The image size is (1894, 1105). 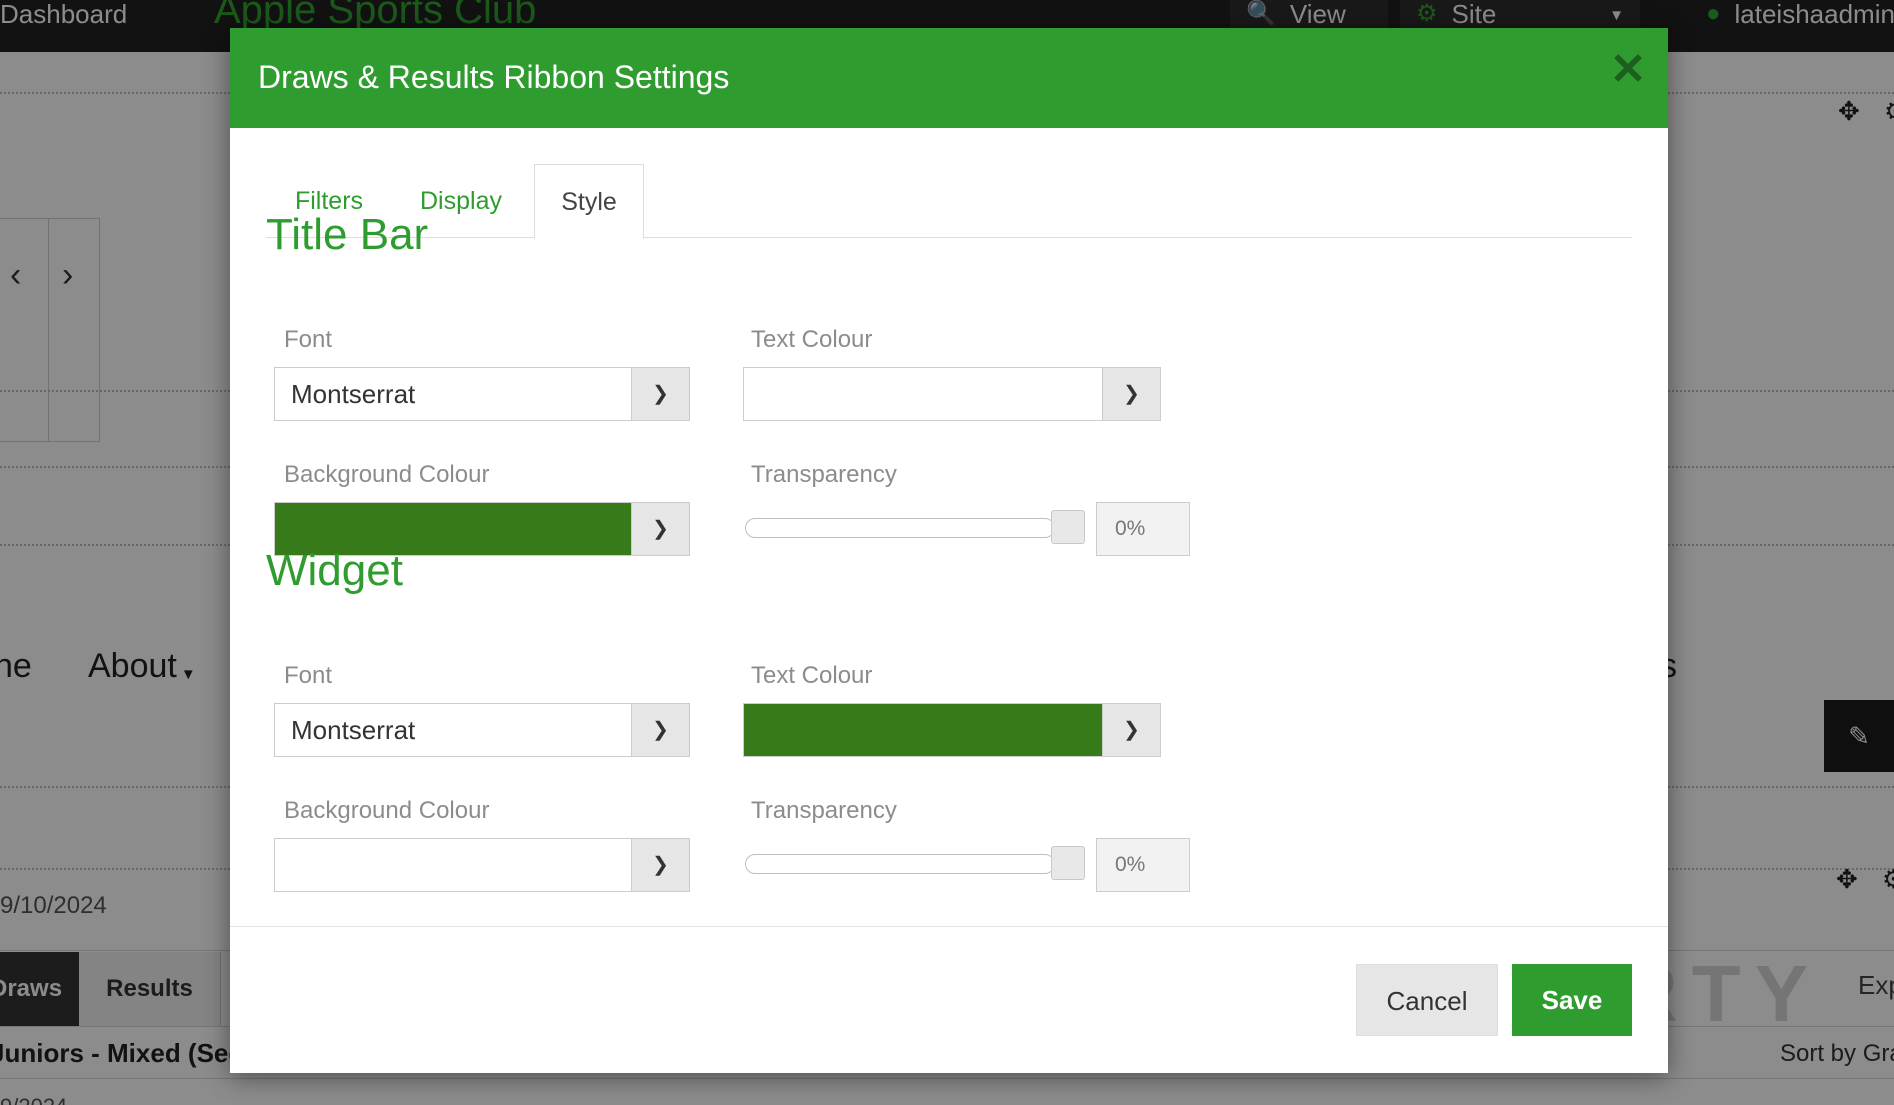 What do you see at coordinates (494, 77) in the screenshot?
I see `modal-title: Draws & Results Ribbon Settings` at bounding box center [494, 77].